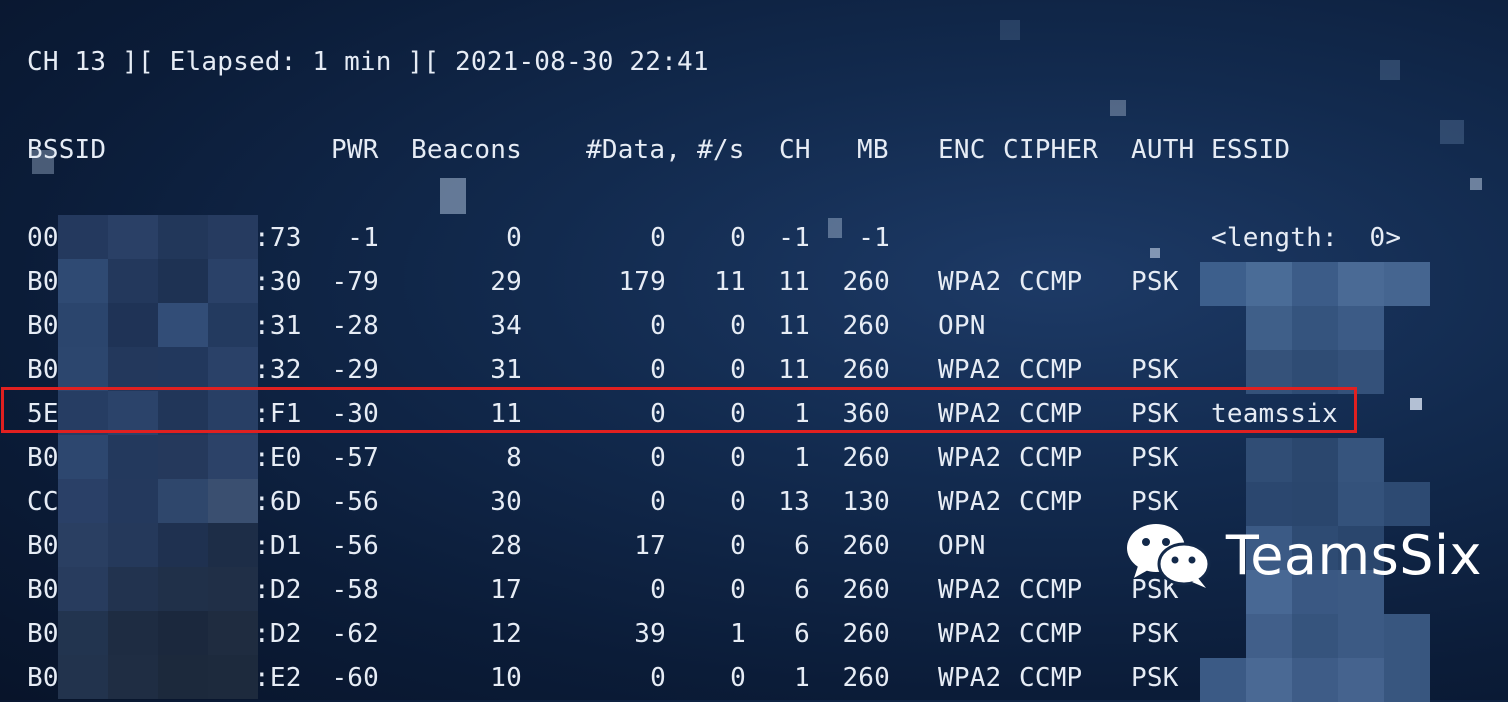 This screenshot has width=1508, height=702. Describe the element at coordinates (67, 150) in the screenshot. I see `col-header-bssid: BSSID` at that location.